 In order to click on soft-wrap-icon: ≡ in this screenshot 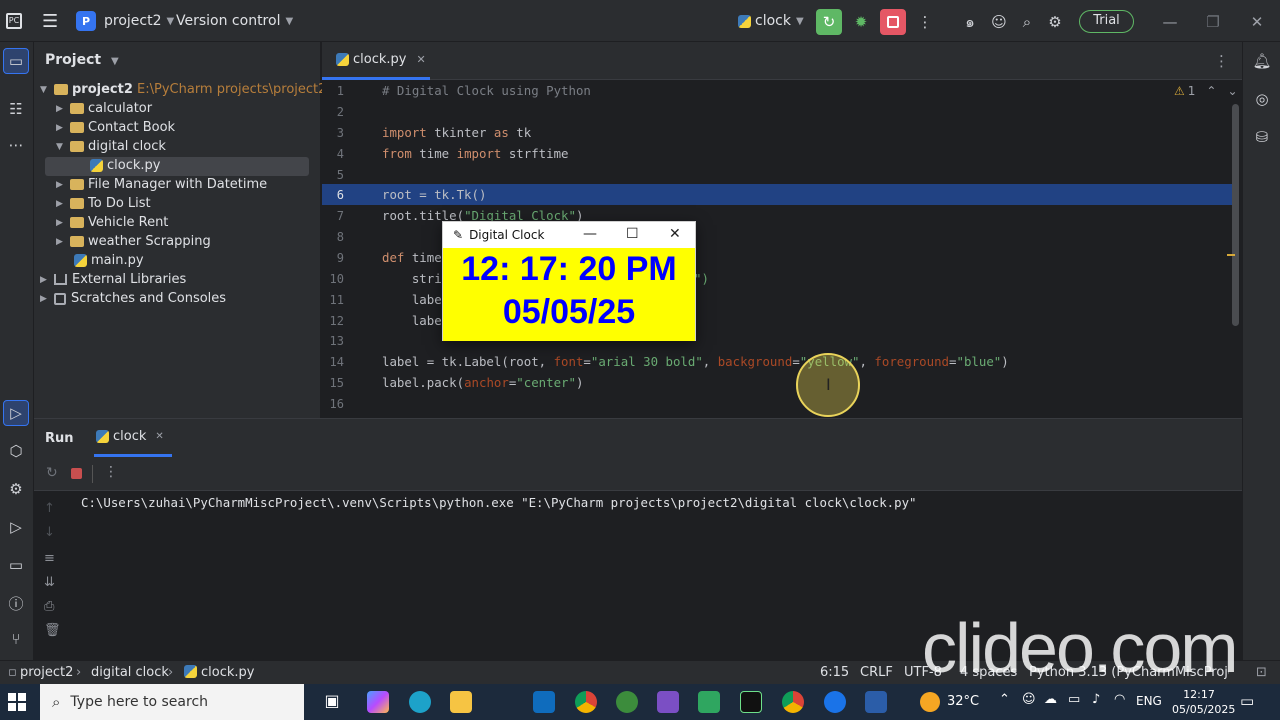, I will do `click(49, 558)`.